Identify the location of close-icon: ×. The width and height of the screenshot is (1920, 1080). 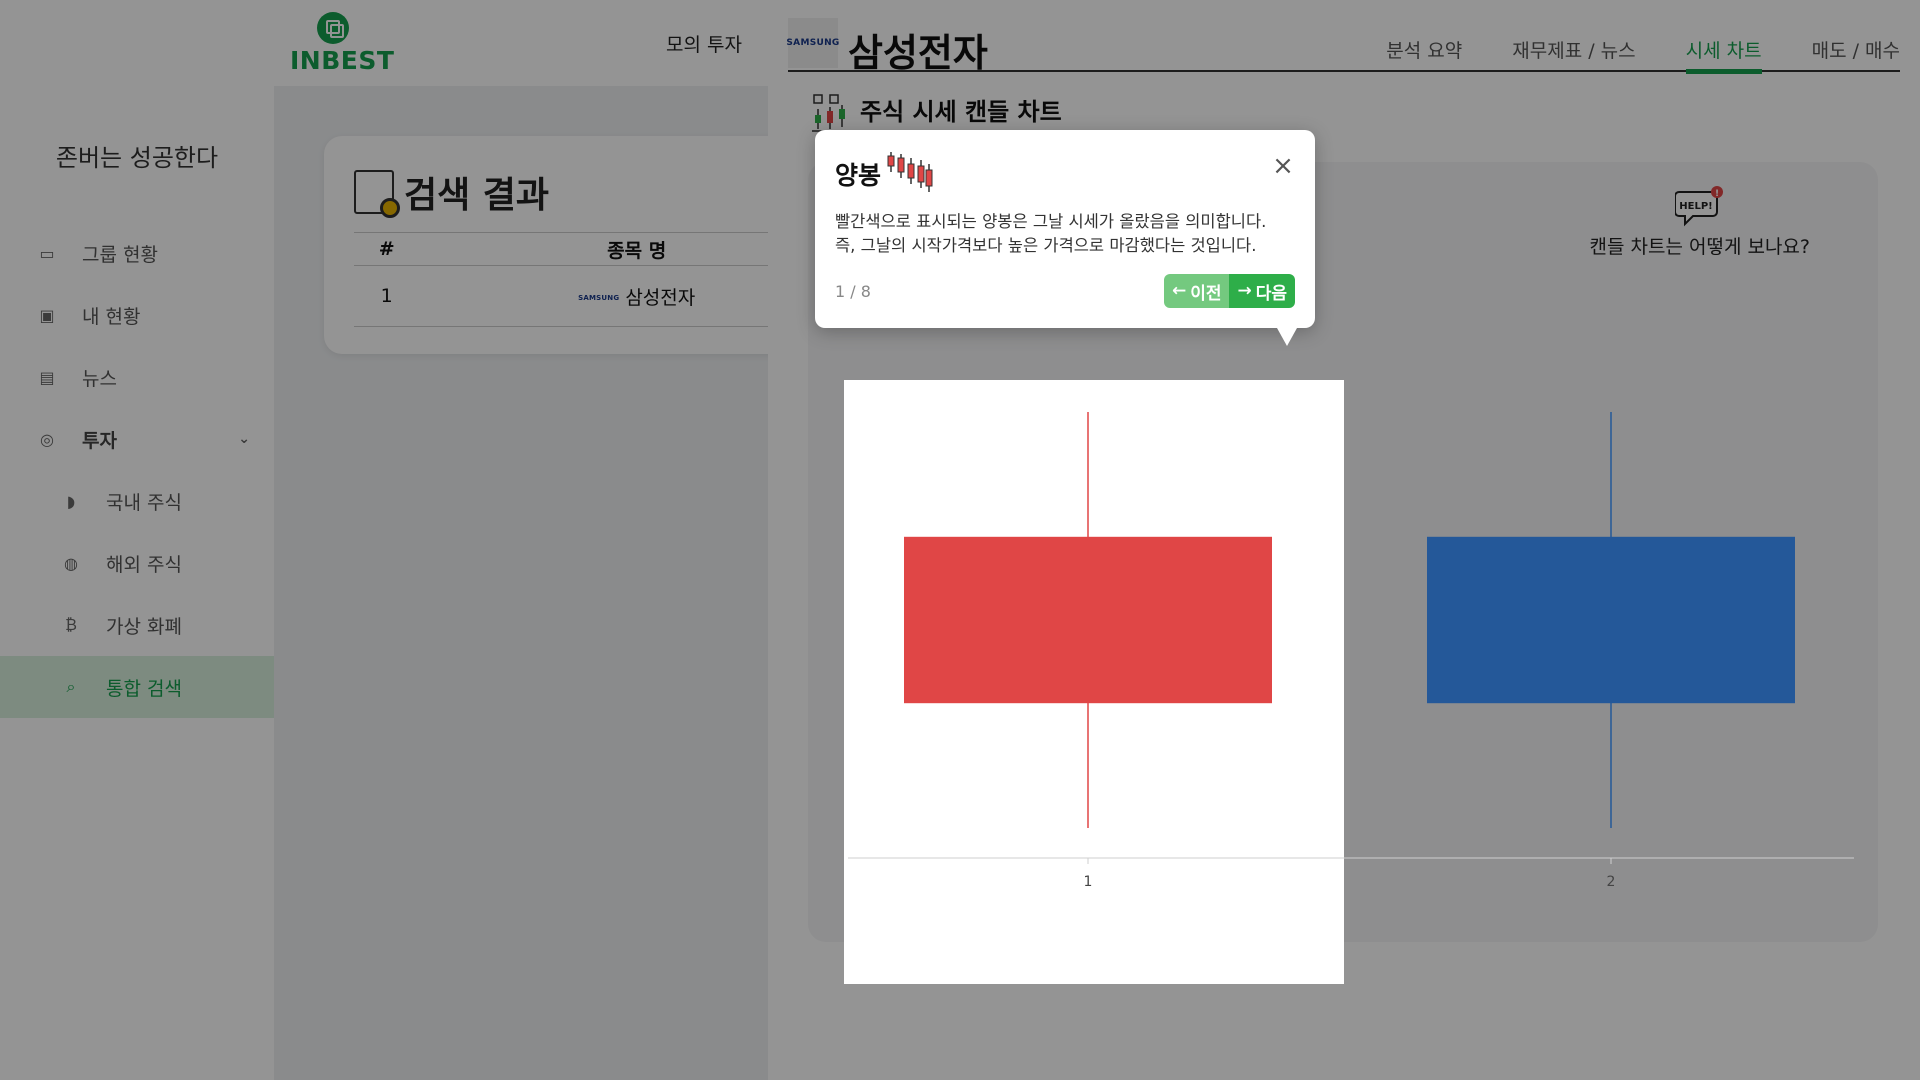
(1283, 166).